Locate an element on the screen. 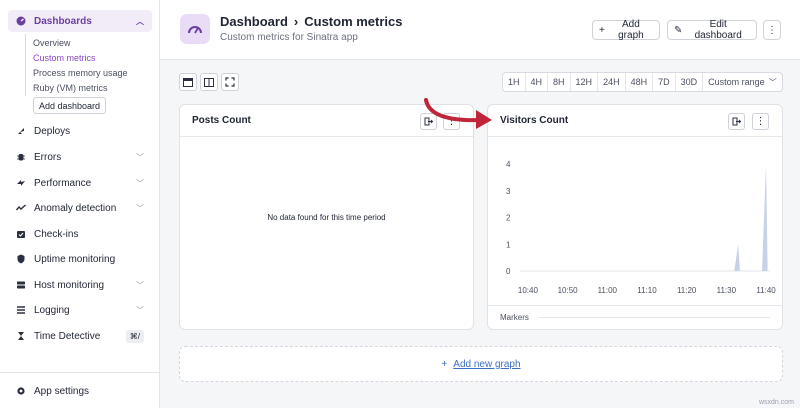  layout-columns-icon is located at coordinates (209, 82).